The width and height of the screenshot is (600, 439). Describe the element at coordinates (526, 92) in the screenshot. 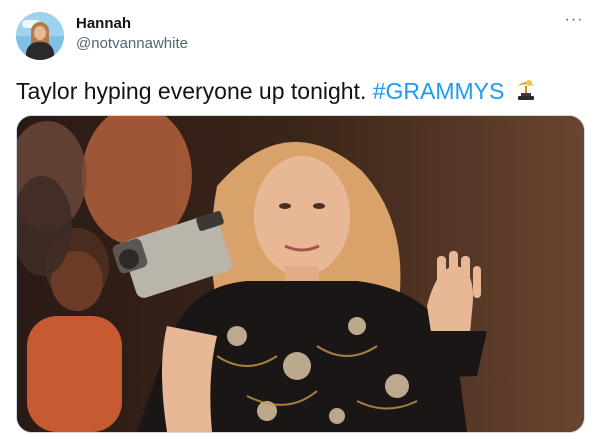

I see `grammy-trophy-icon` at that location.